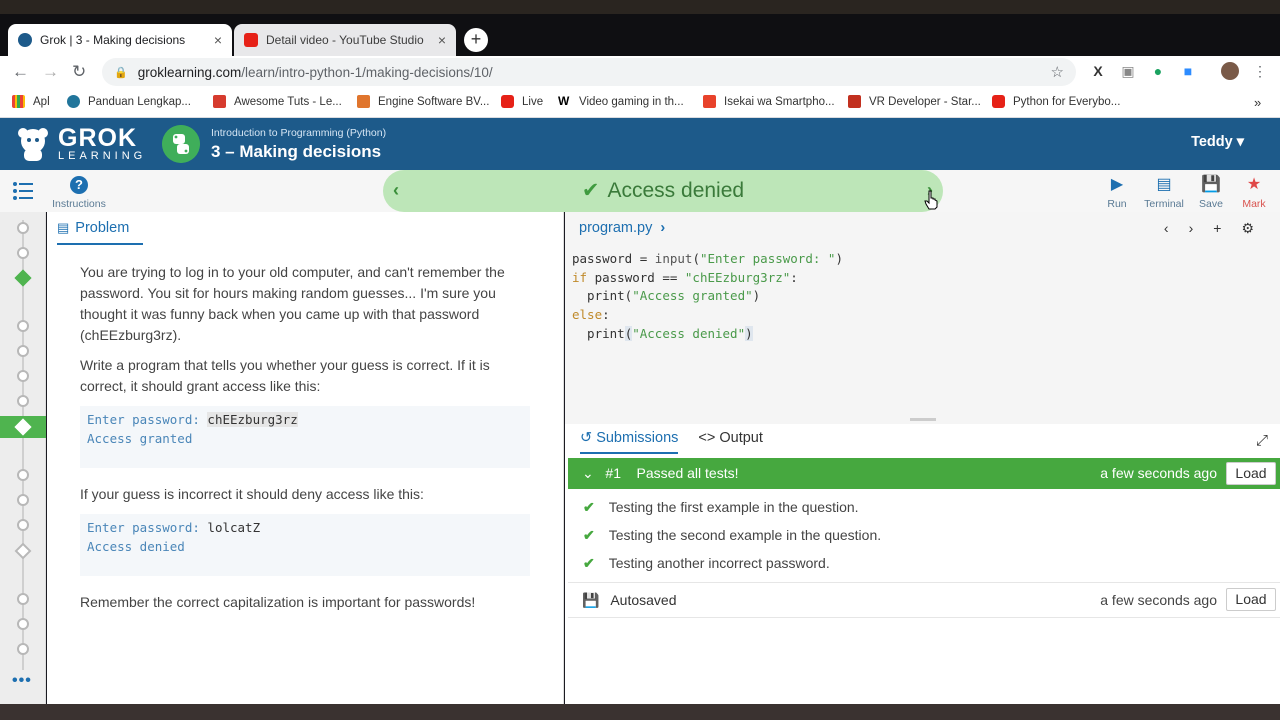 This screenshot has height=720, width=1280. What do you see at coordinates (1128, 71) in the screenshot?
I see `extension-icon: ▣` at bounding box center [1128, 71].